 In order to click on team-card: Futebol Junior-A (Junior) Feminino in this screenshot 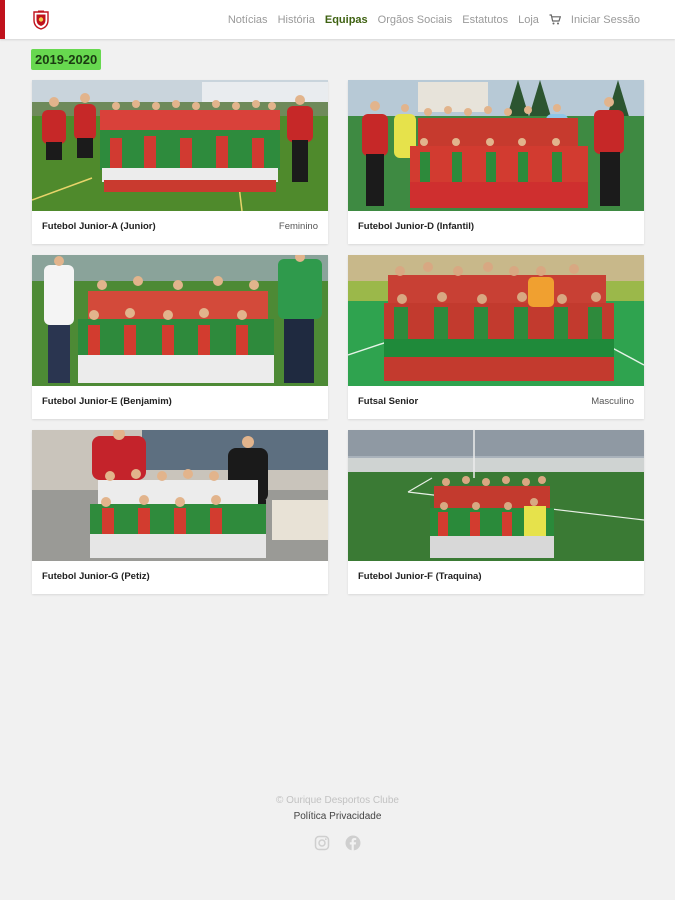, I will do `click(180, 162)`.